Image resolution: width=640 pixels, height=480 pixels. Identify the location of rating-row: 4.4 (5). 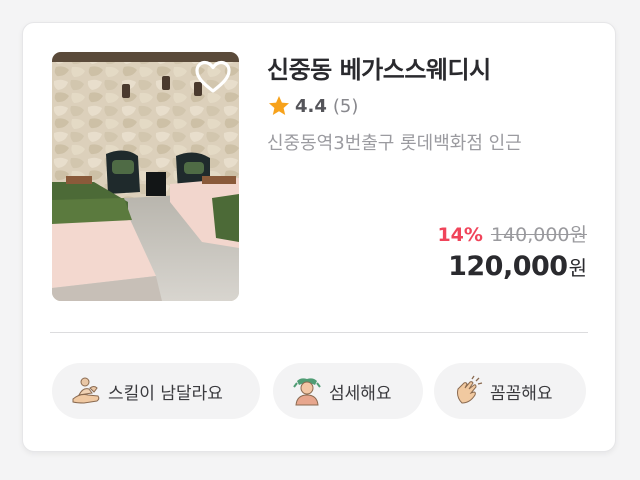
(427, 106).